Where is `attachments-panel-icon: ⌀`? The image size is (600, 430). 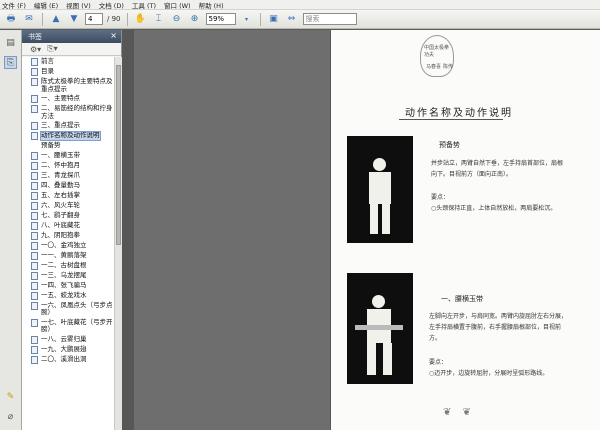 attachments-panel-icon: ⌀ is located at coordinates (10, 416).